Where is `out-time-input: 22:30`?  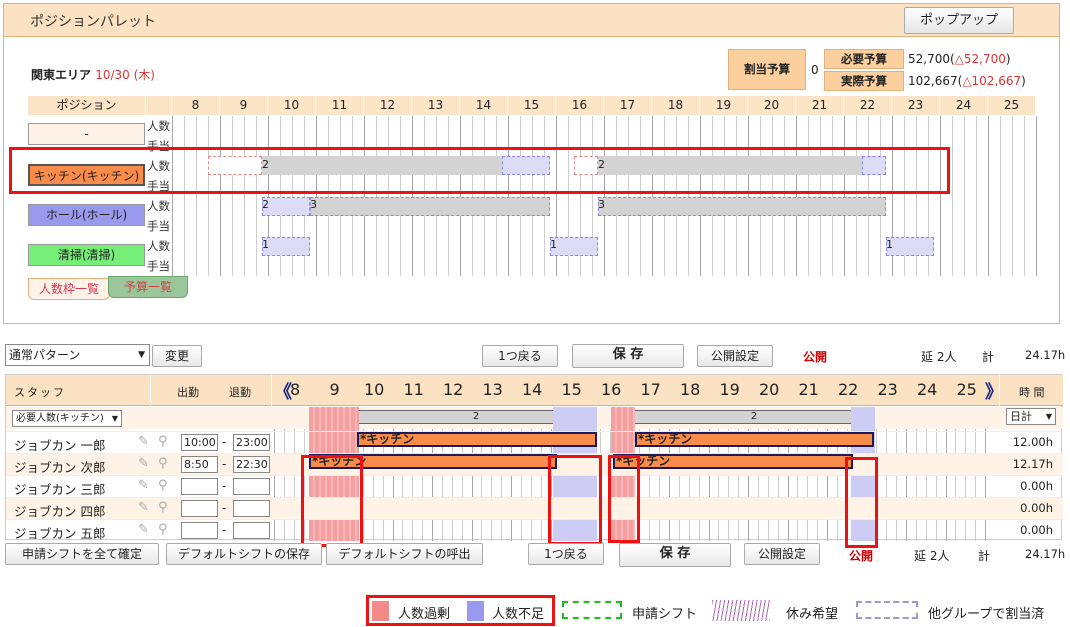 out-time-input: 22:30 is located at coordinates (251, 464).